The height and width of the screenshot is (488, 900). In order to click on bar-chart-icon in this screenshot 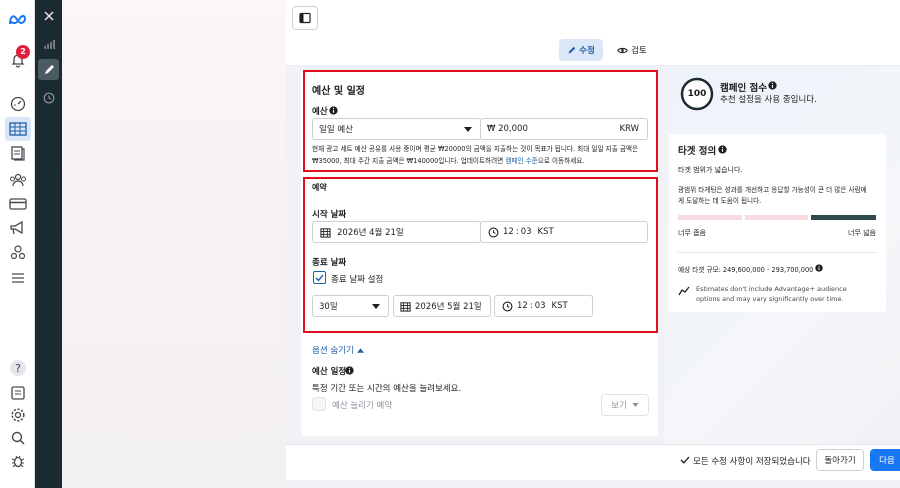, I will do `click(48, 43)`.